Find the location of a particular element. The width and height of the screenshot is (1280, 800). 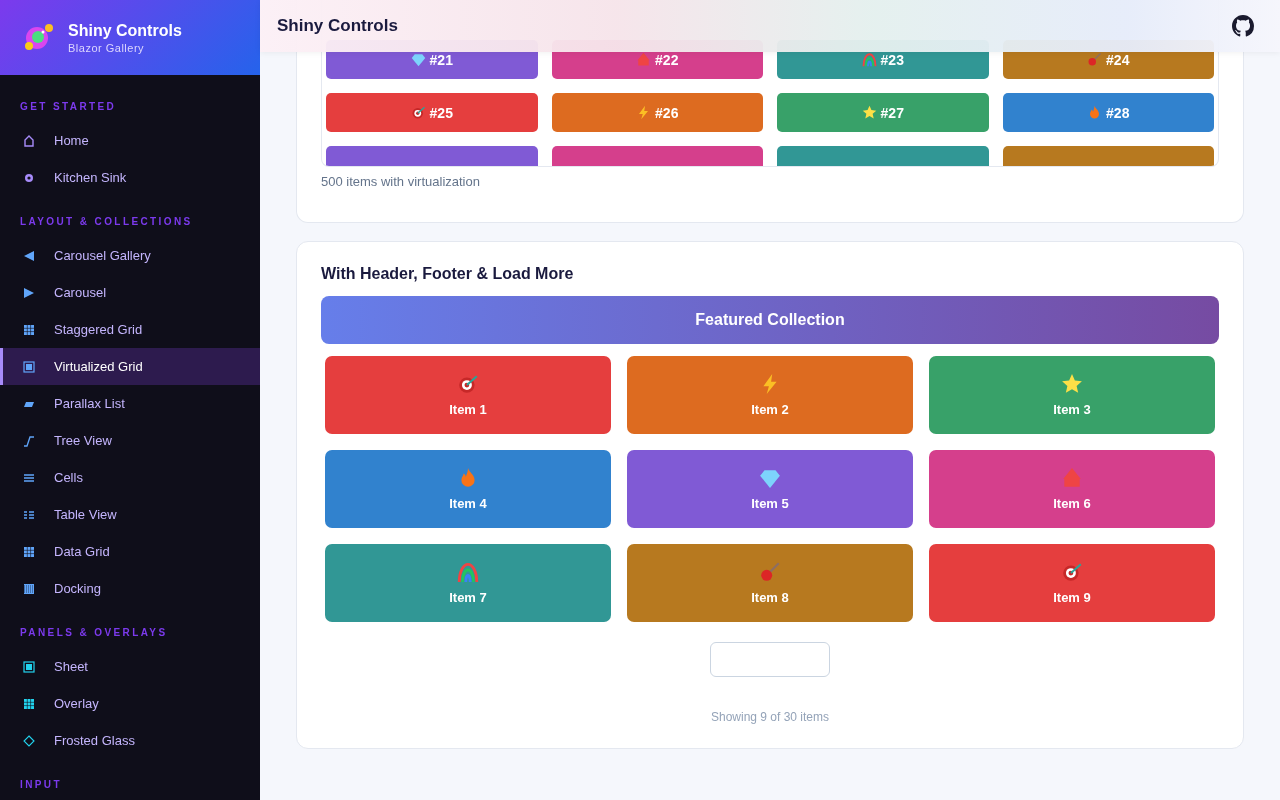

nav-item: Virtualized Grid is located at coordinates (130, 366).